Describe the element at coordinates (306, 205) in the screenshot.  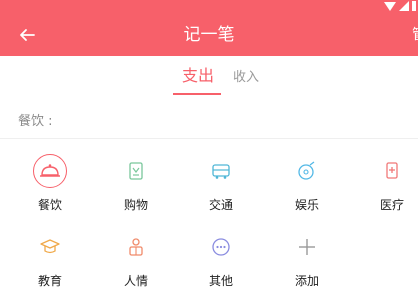
I see `category-label: 娱乐` at that location.